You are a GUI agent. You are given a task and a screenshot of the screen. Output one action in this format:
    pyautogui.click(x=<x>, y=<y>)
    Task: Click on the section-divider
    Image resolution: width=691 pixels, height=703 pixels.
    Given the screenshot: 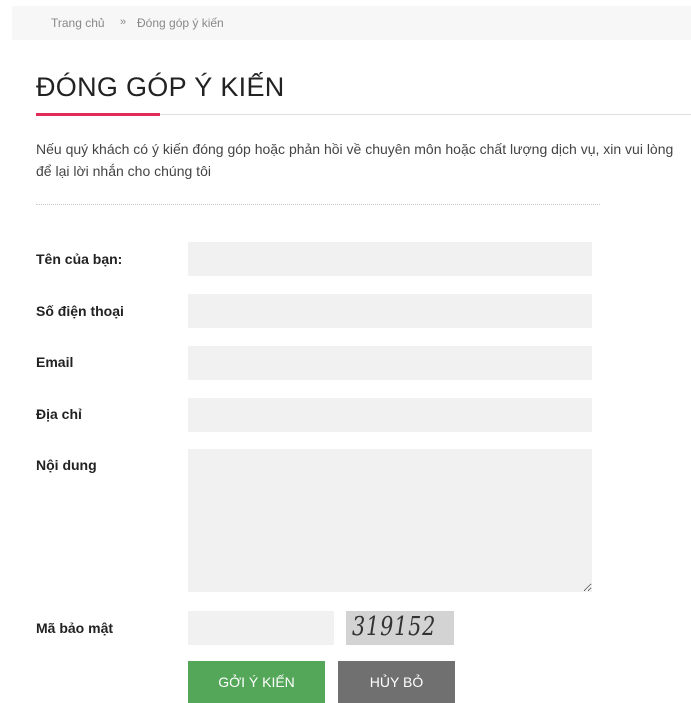 What is the action you would take?
    pyautogui.click(x=318, y=204)
    